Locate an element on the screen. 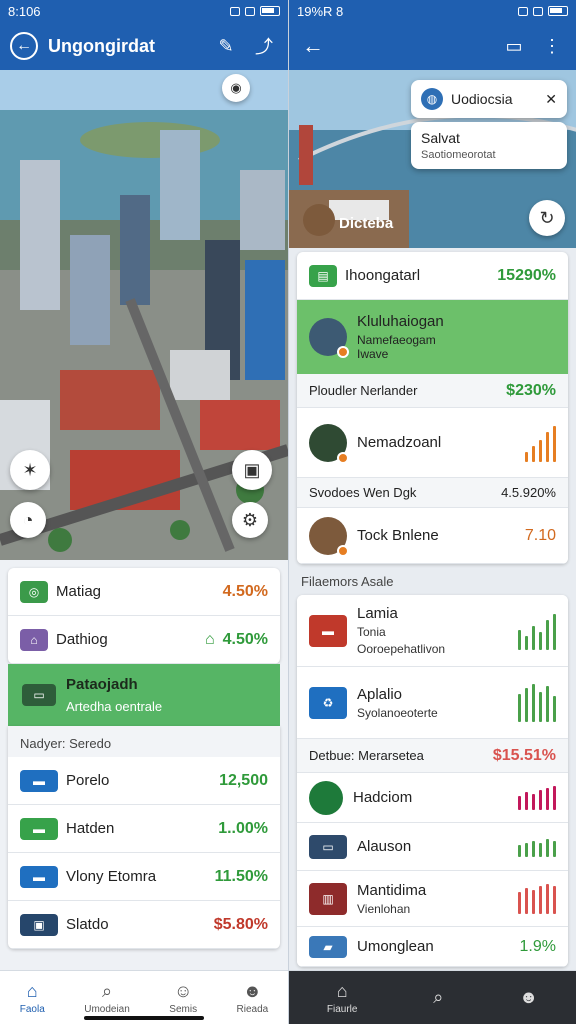  more-vert-icon: ⋮ is located at coordinates (552, 46).